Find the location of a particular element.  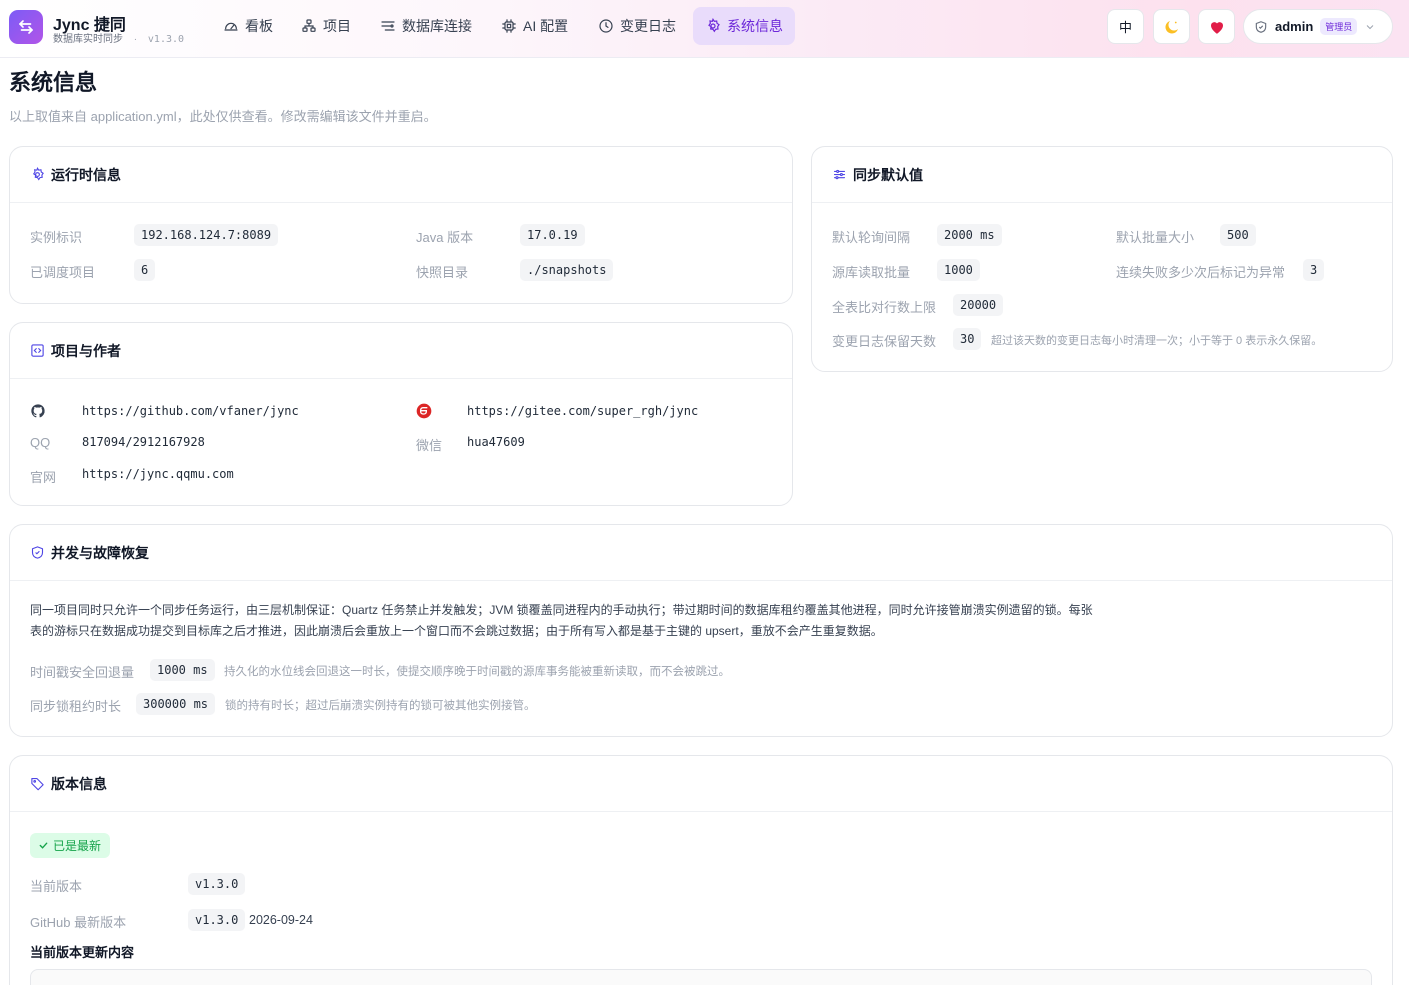

nav-item-db-connections: 数据库连接 is located at coordinates (426, 26).